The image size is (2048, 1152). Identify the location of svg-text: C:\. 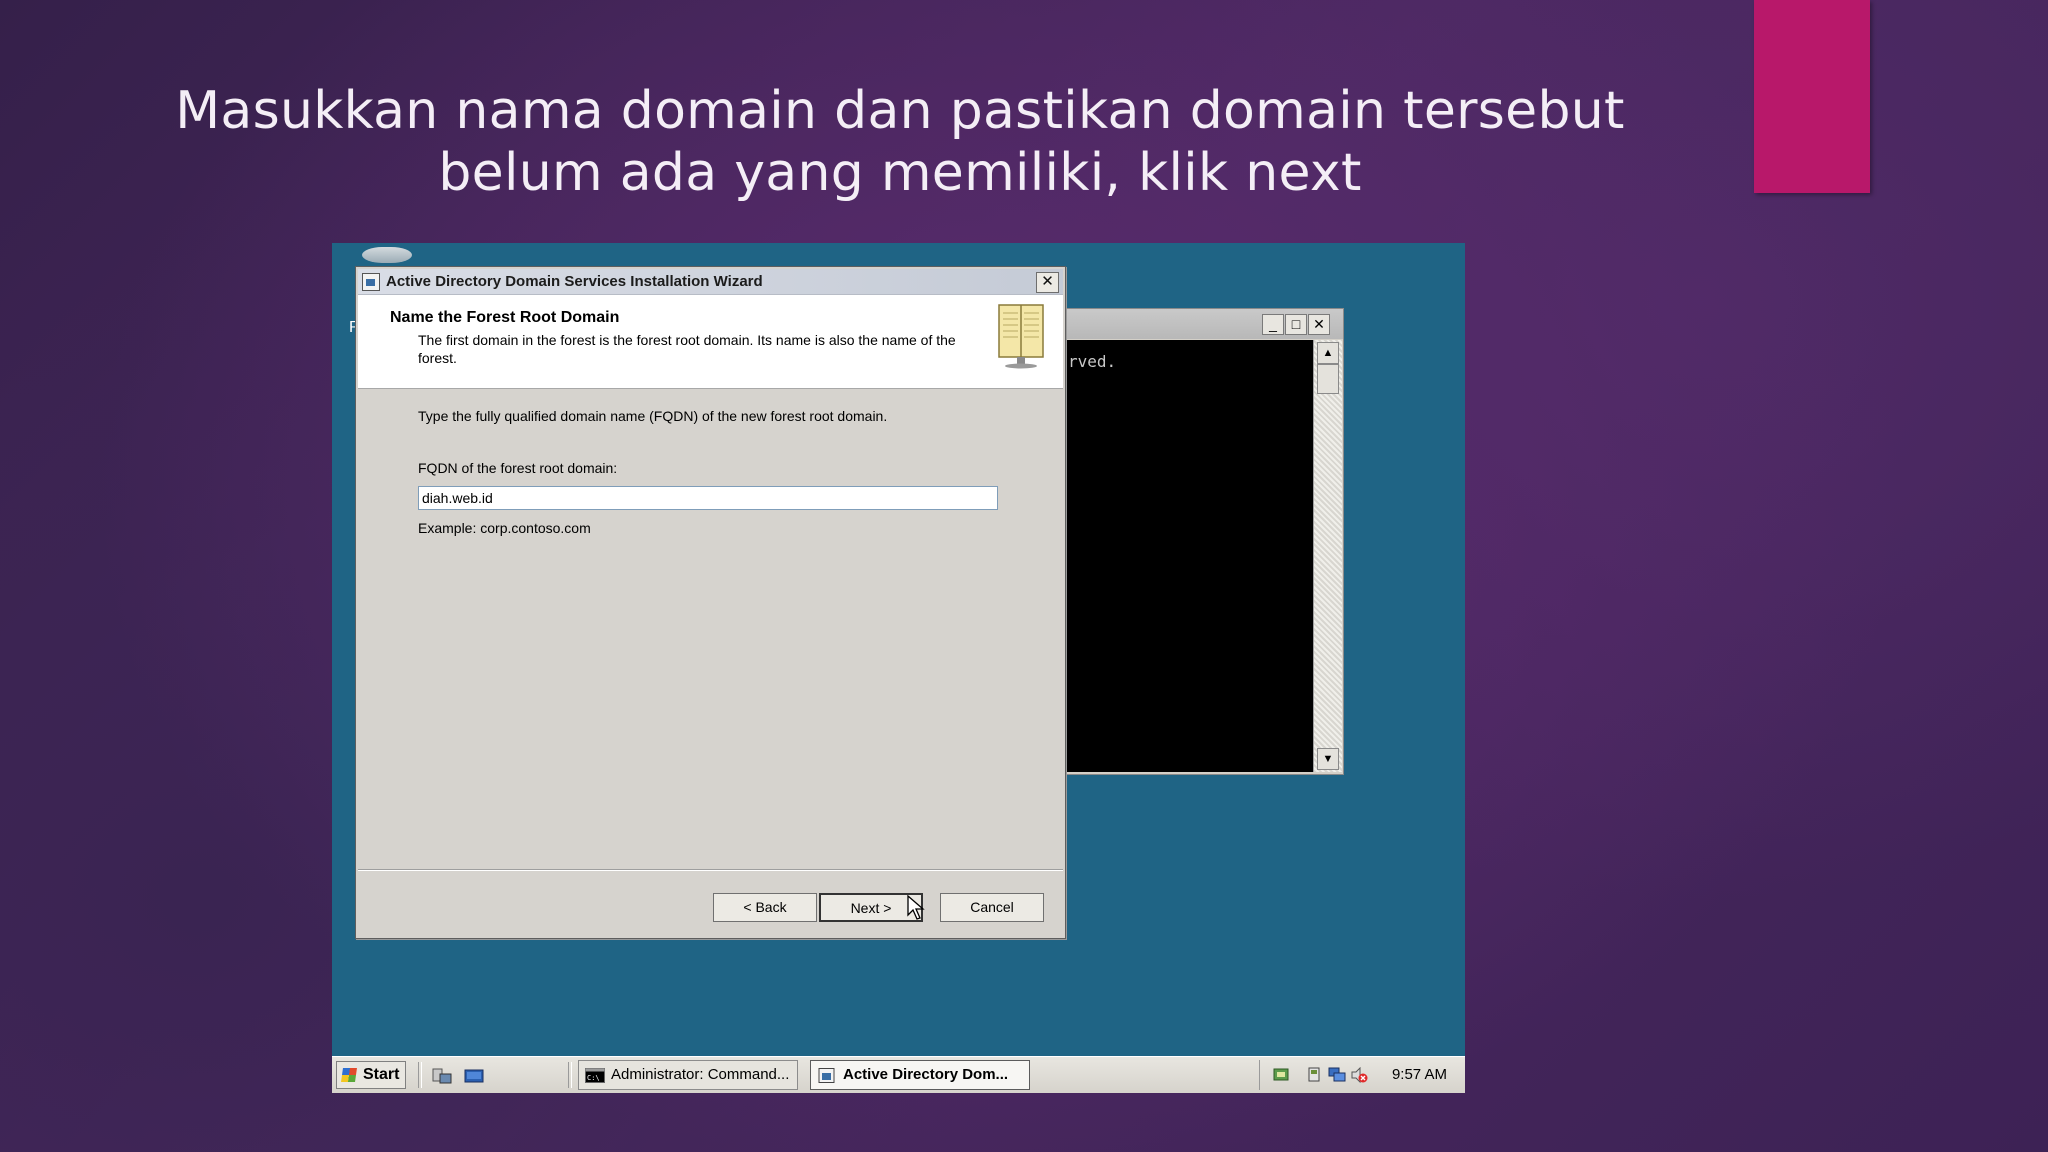
(593, 1078).